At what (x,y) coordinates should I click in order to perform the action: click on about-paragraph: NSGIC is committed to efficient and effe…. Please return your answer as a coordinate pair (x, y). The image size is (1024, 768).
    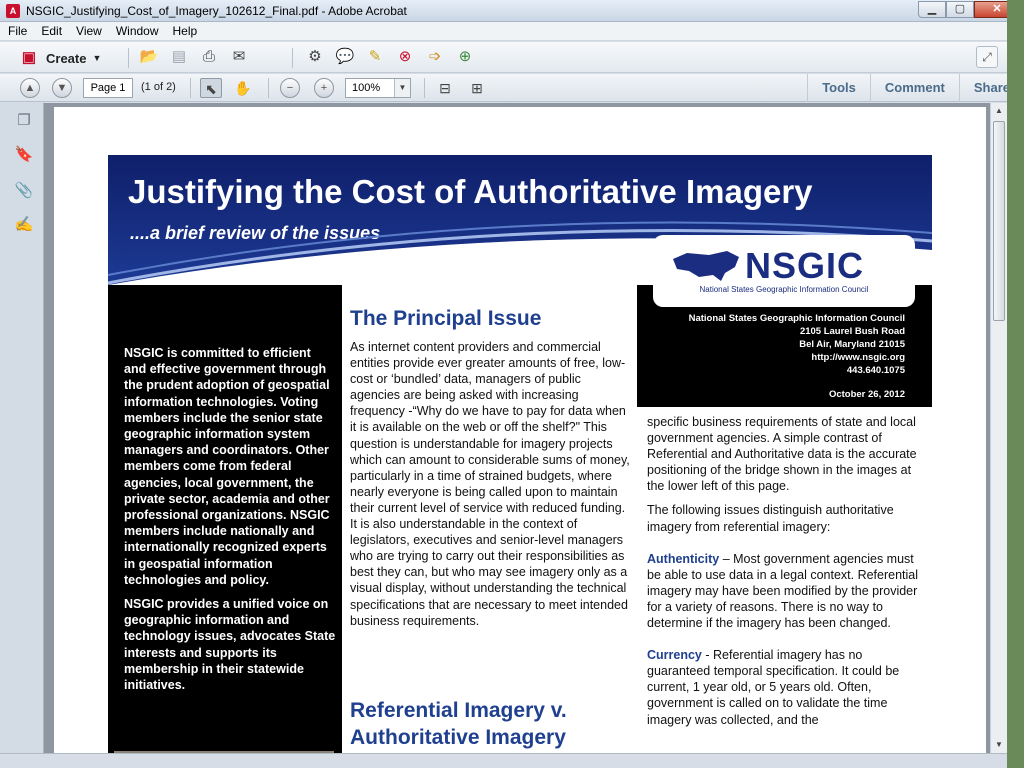
    Looking at the image, I should click on (227, 466).